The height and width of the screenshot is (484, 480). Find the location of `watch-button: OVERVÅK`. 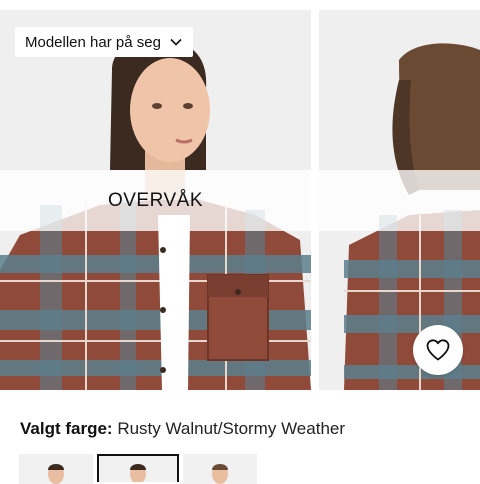

watch-button: OVERVÅK is located at coordinates (155, 200).